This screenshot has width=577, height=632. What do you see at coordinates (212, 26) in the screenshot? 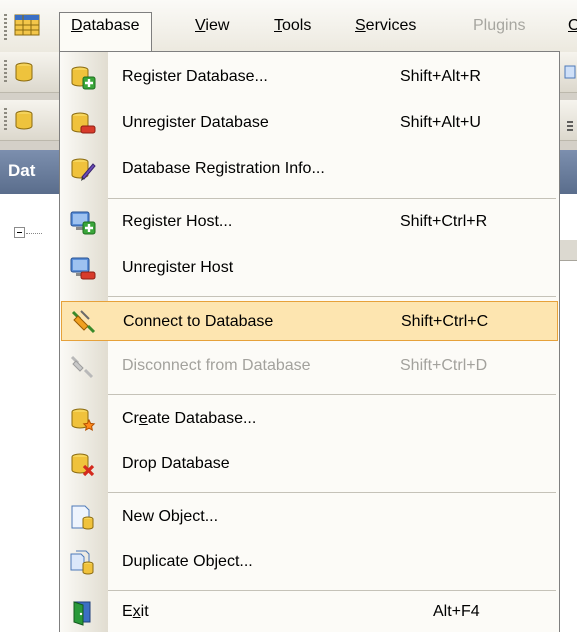
I see `menu-view: View` at bounding box center [212, 26].